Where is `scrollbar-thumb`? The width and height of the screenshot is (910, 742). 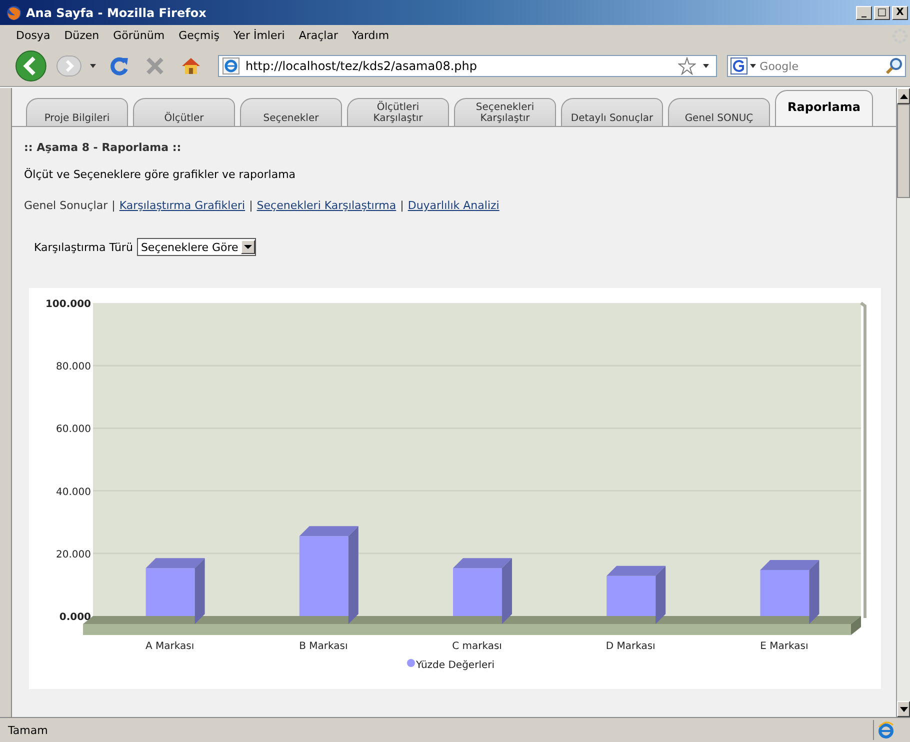 scrollbar-thumb is located at coordinates (903, 151).